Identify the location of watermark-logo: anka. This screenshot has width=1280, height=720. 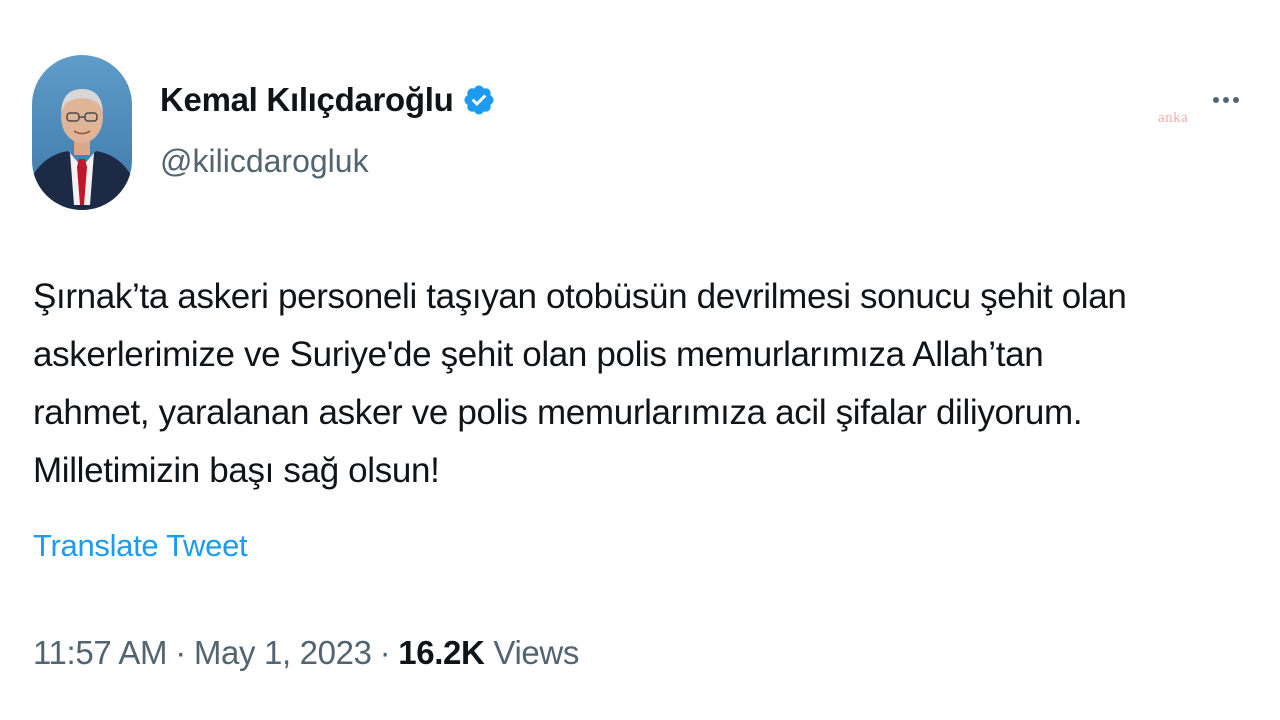
(1180, 119).